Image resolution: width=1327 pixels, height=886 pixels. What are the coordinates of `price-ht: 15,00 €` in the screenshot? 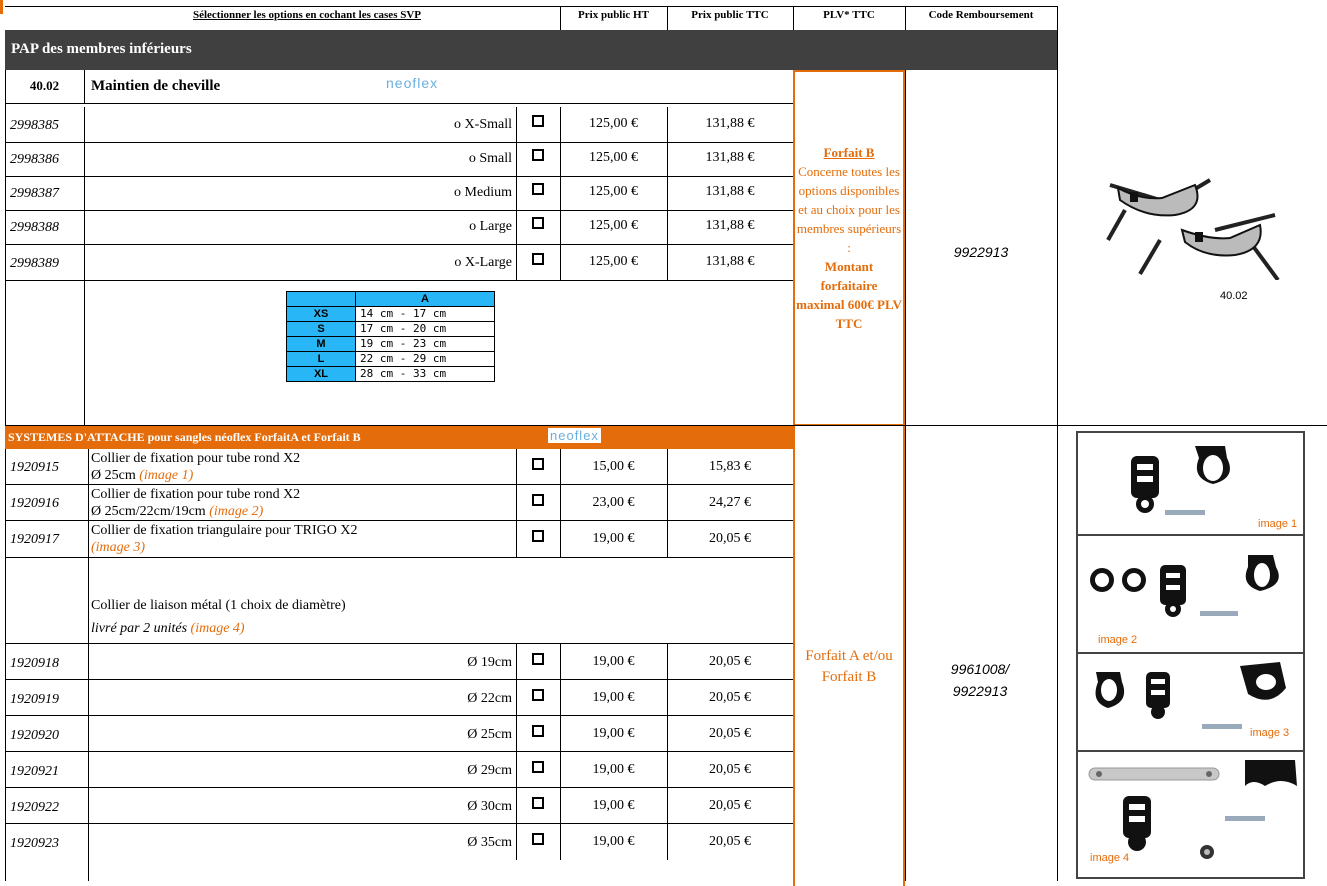 It's located at (613, 466).